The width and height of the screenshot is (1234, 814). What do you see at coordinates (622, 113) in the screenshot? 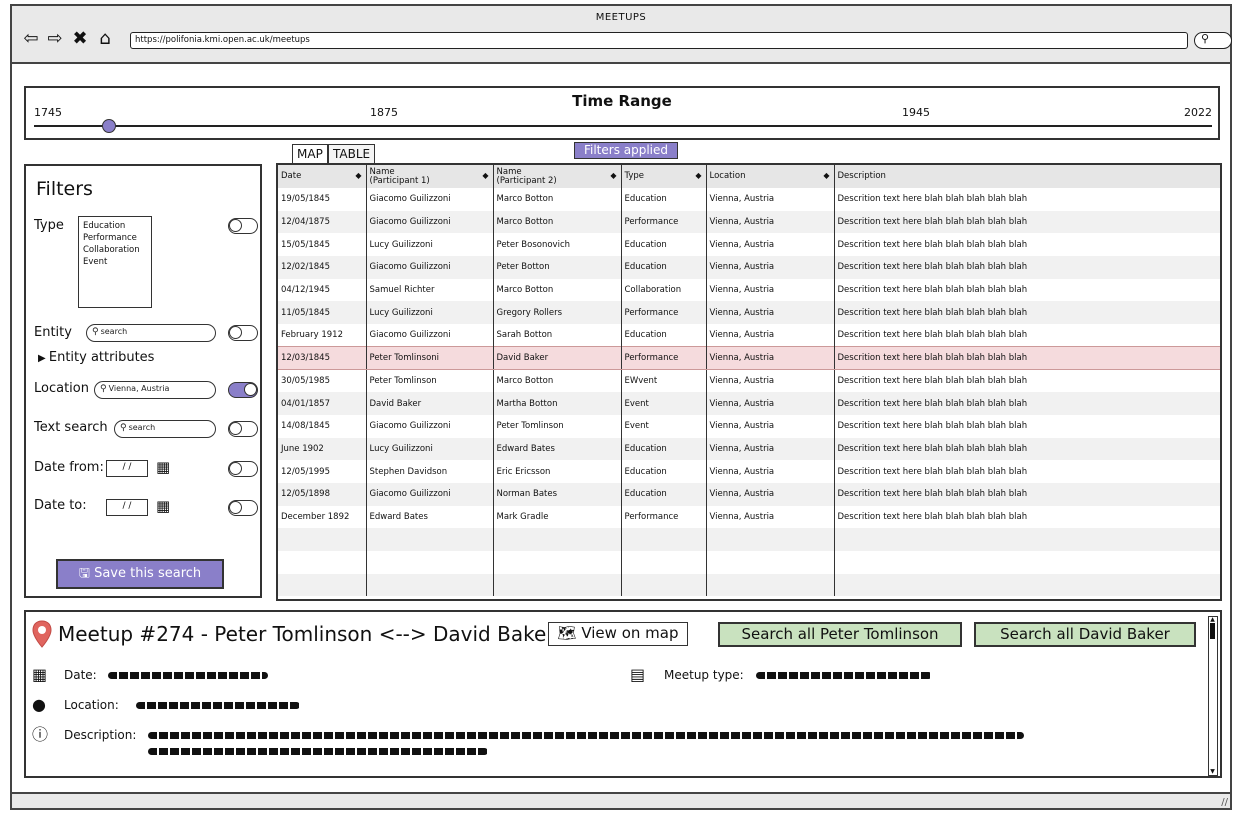
I see `time-range-panel: Time Range 1745 1875 1945 2022` at bounding box center [622, 113].